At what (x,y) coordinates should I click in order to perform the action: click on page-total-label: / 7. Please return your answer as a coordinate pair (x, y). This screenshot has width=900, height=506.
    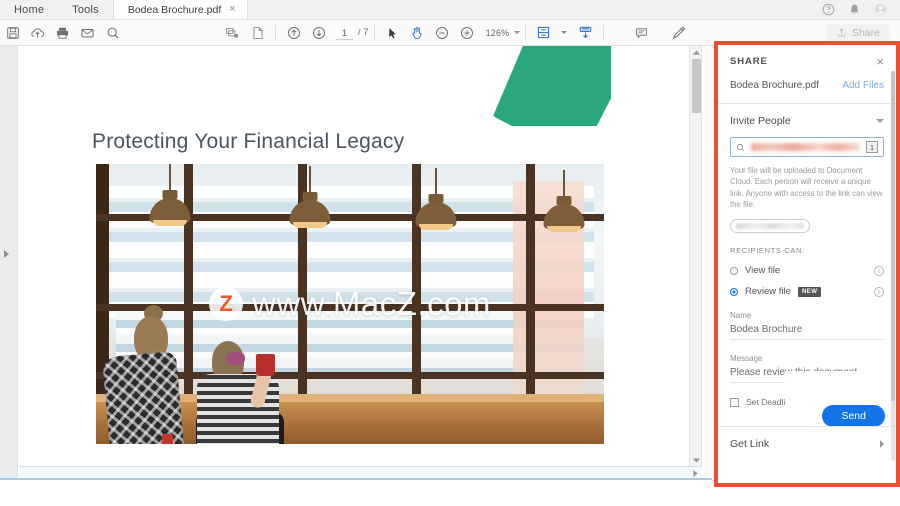
    Looking at the image, I should click on (363, 32).